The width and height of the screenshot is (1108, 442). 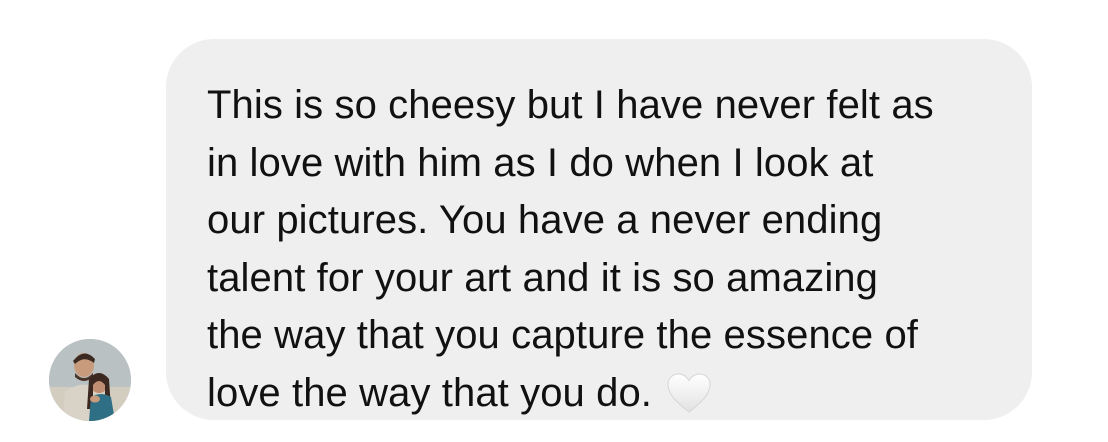 What do you see at coordinates (689, 393) in the screenshot?
I see `white-heart-icon` at bounding box center [689, 393].